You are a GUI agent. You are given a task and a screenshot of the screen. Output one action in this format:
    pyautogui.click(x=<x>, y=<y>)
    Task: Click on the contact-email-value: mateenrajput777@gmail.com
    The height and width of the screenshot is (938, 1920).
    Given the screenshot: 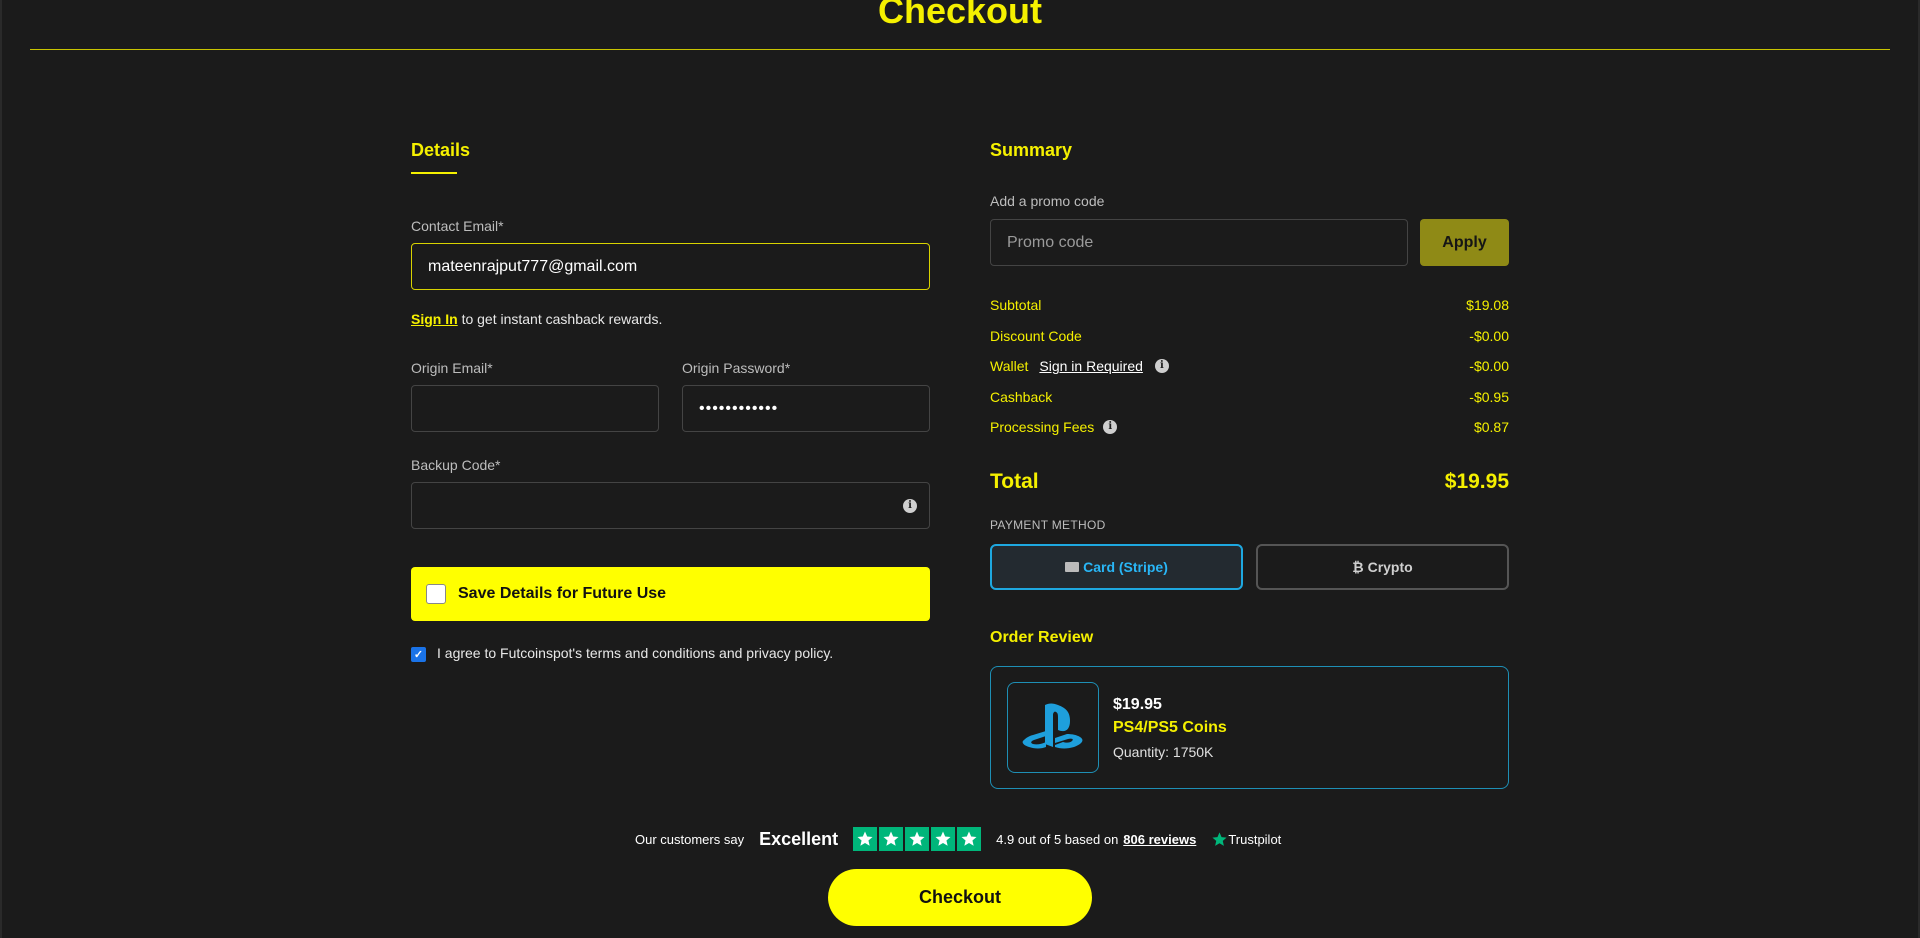 What is the action you would take?
    pyautogui.click(x=533, y=266)
    